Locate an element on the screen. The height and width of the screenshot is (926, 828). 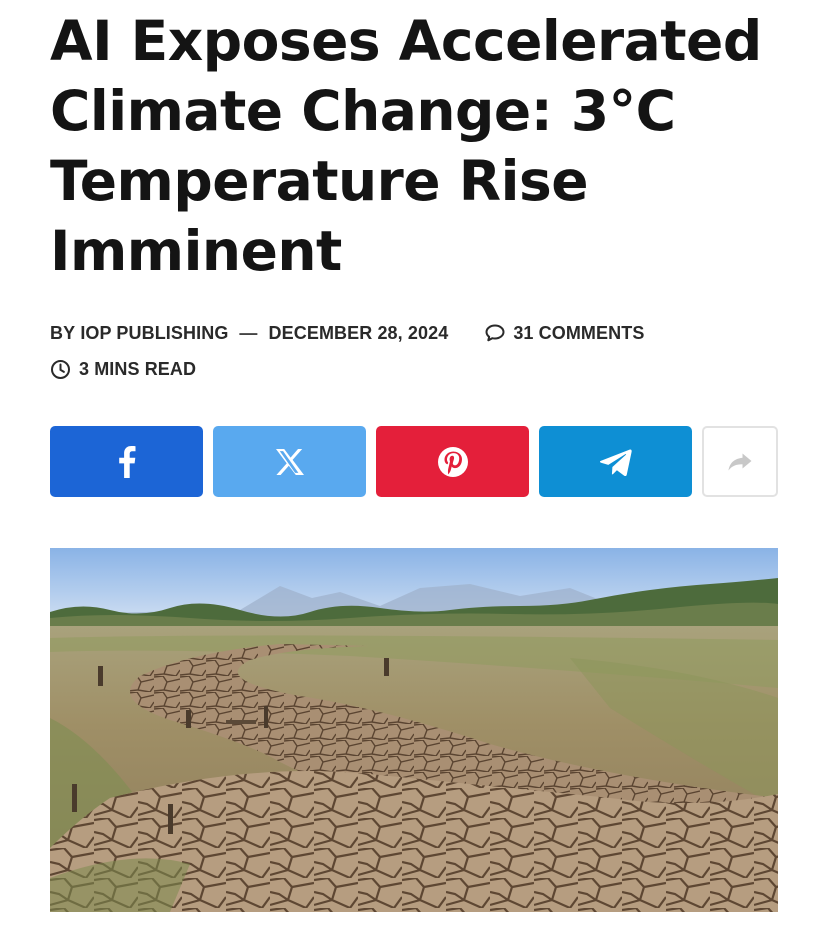
share-bar is located at coordinates (414, 461).